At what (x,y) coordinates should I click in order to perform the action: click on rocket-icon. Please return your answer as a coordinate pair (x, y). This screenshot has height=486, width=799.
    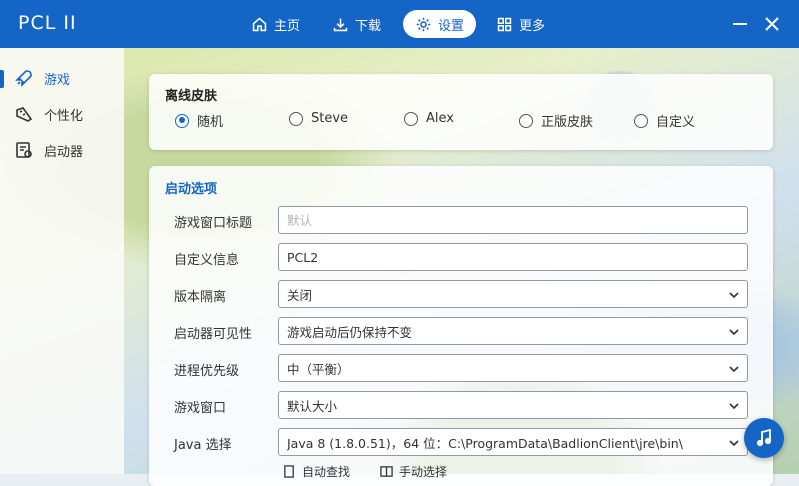
    Looking at the image, I should click on (23, 78).